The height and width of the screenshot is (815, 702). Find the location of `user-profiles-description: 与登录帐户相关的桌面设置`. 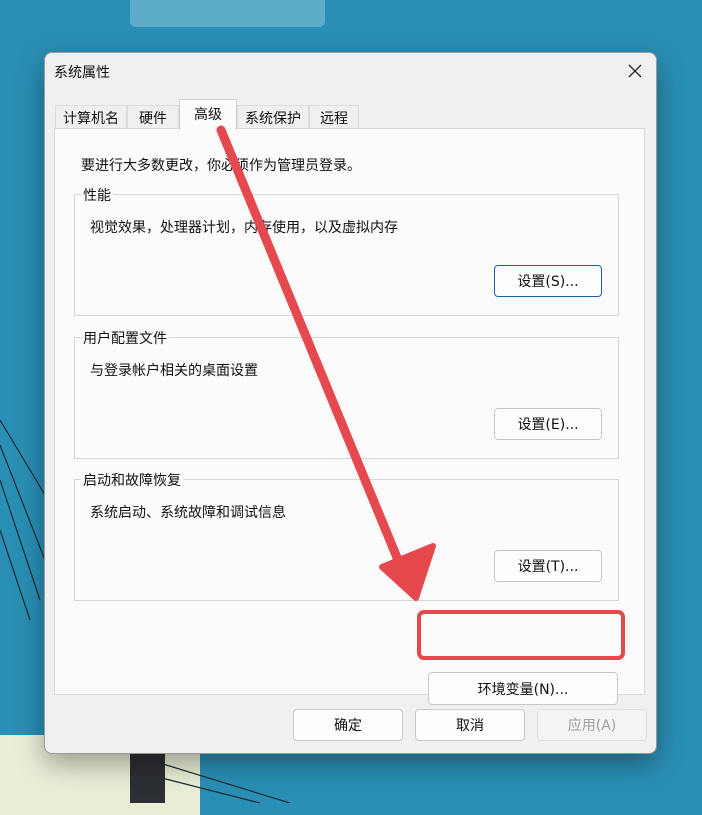

user-profiles-description: 与登录帐户相关的桌面设置 is located at coordinates (174, 371).